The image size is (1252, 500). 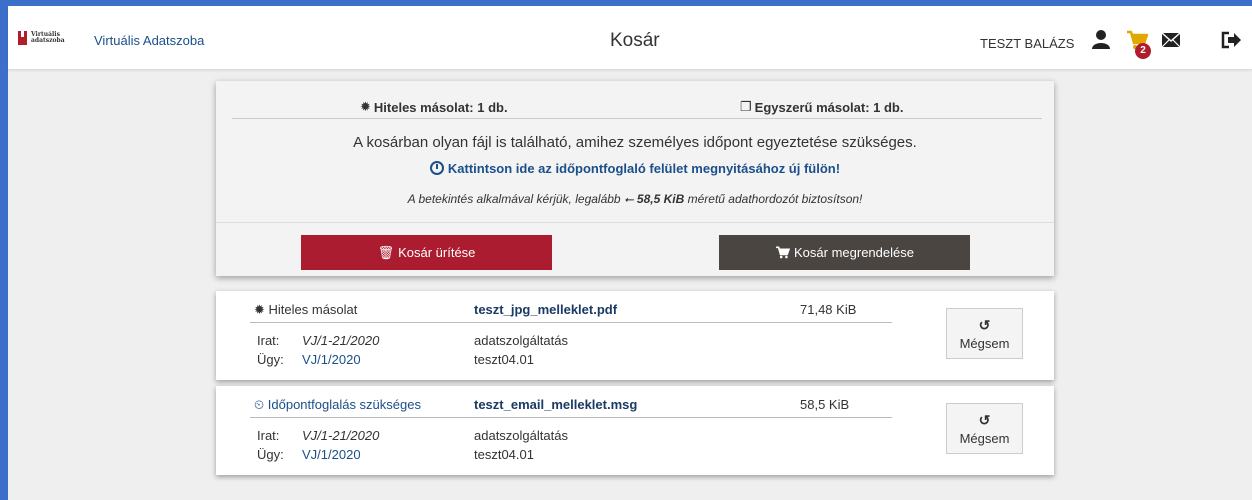 What do you see at coordinates (149, 40) in the screenshot?
I see `app-title-link: Virtuális Adatszoba` at bounding box center [149, 40].